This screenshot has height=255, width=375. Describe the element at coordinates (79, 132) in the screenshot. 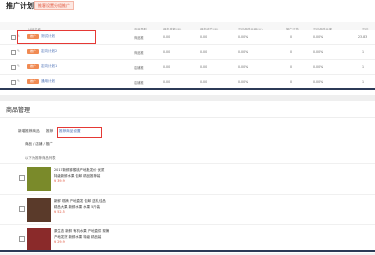

I see `highlight-box-tab` at that location.